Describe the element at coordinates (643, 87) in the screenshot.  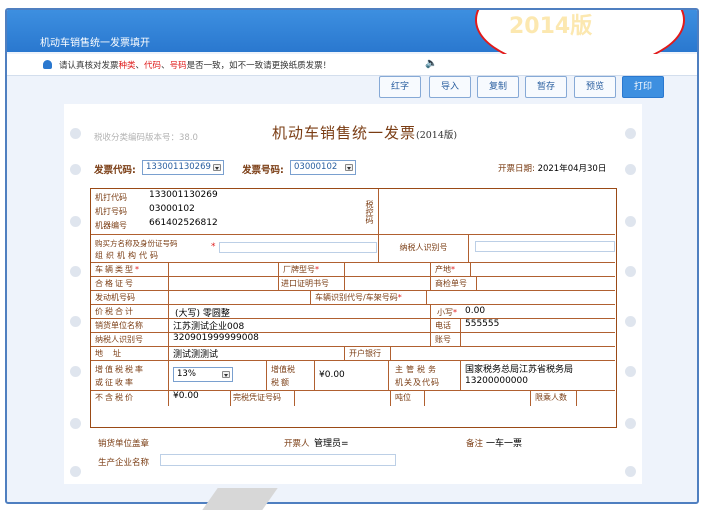
I see `print-button: 打印` at that location.